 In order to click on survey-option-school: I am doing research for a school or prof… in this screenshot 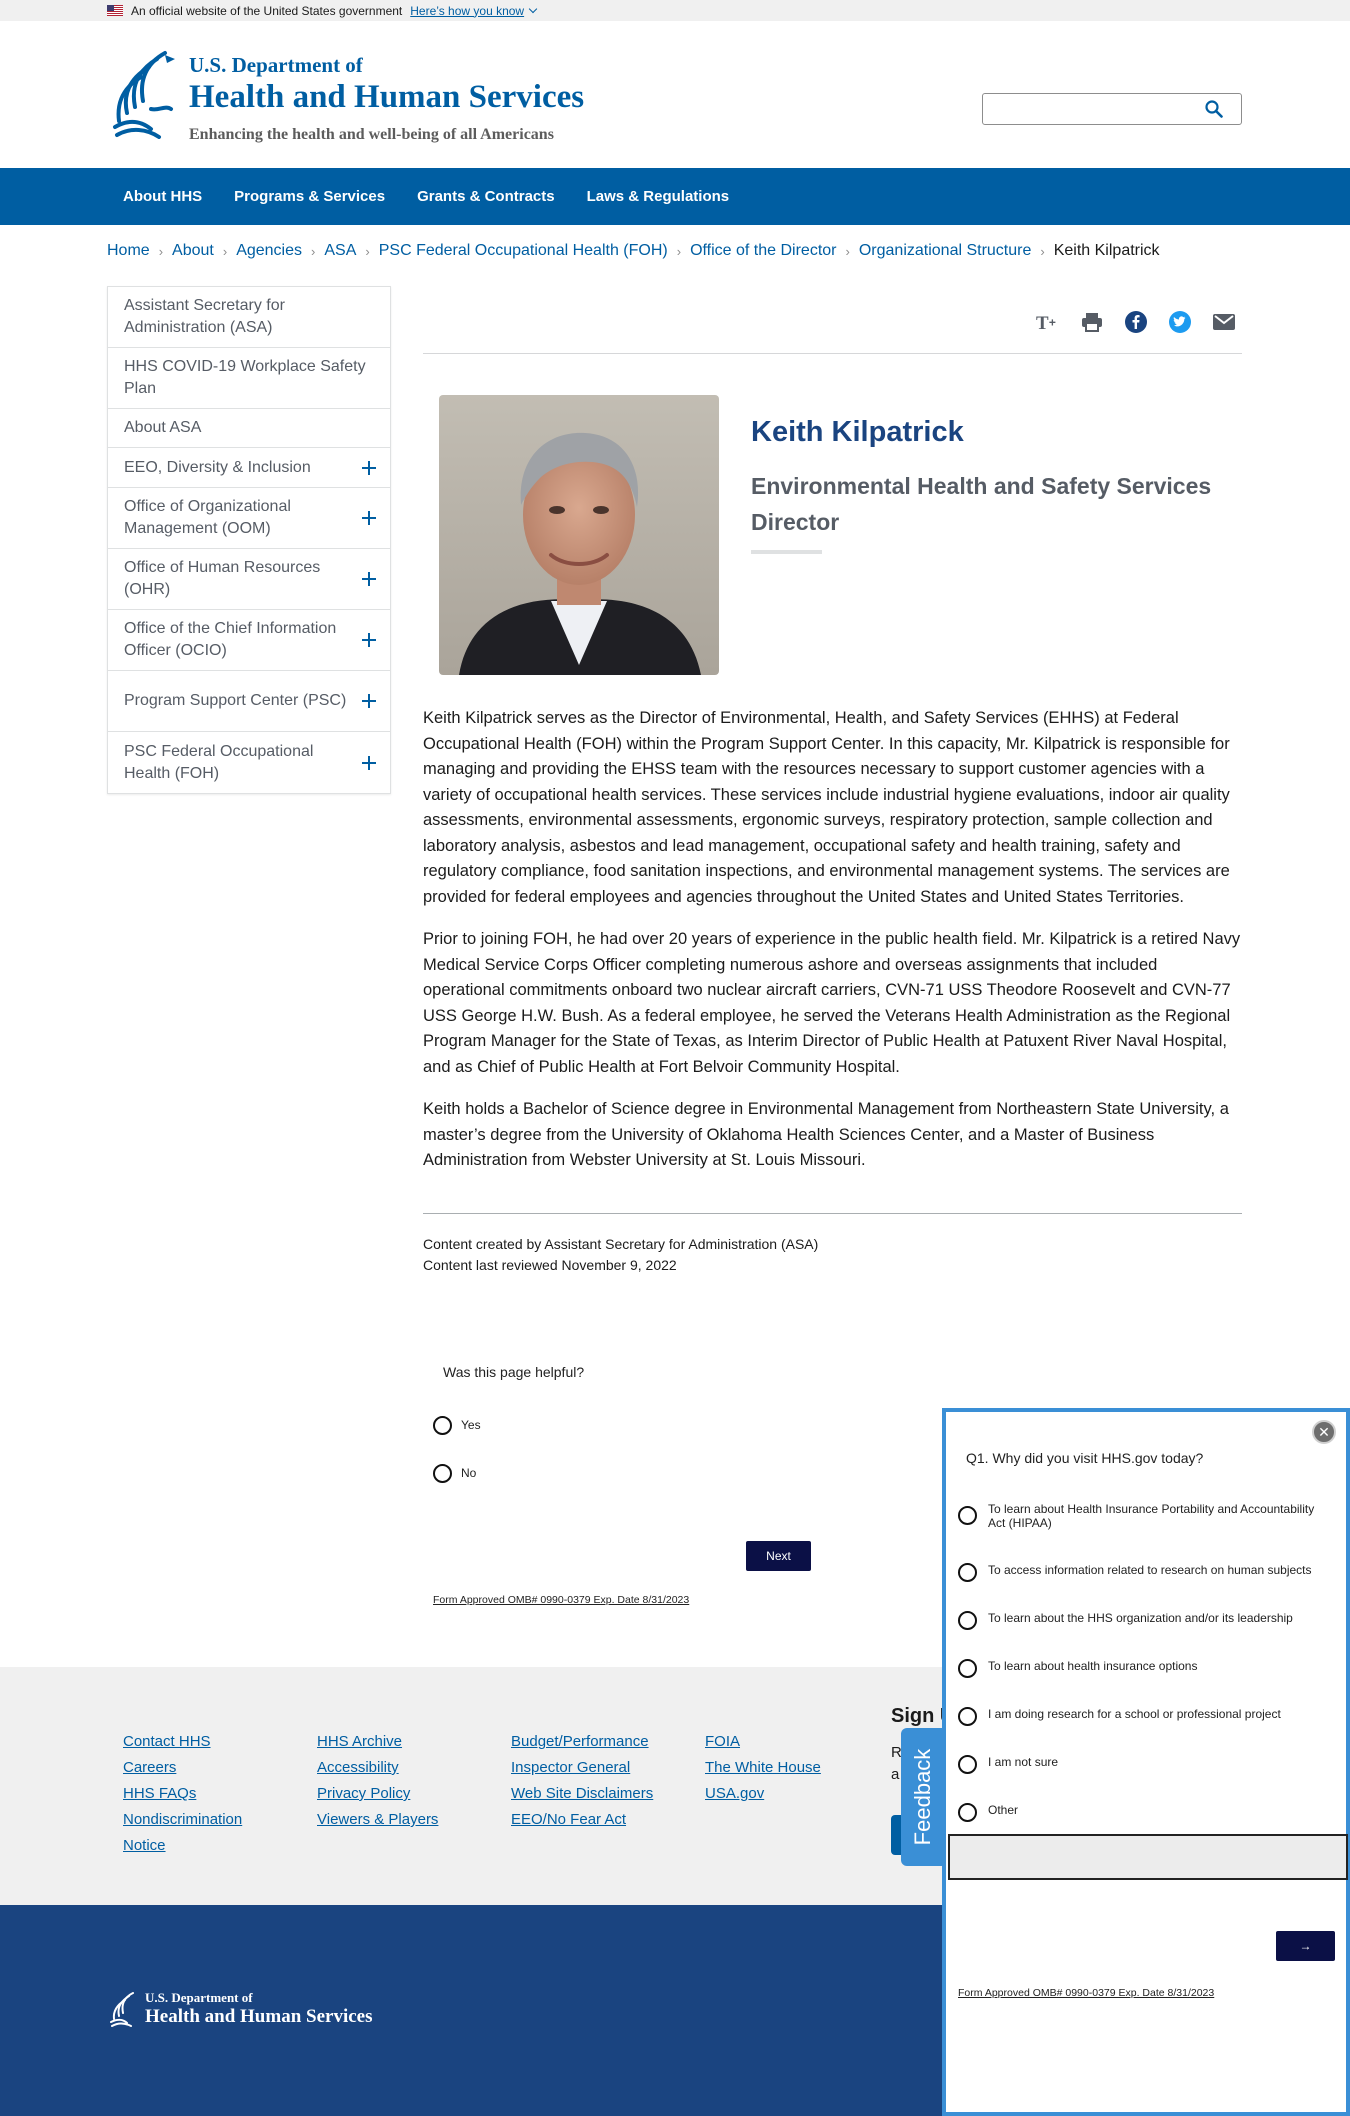, I will do `click(1143, 1716)`.